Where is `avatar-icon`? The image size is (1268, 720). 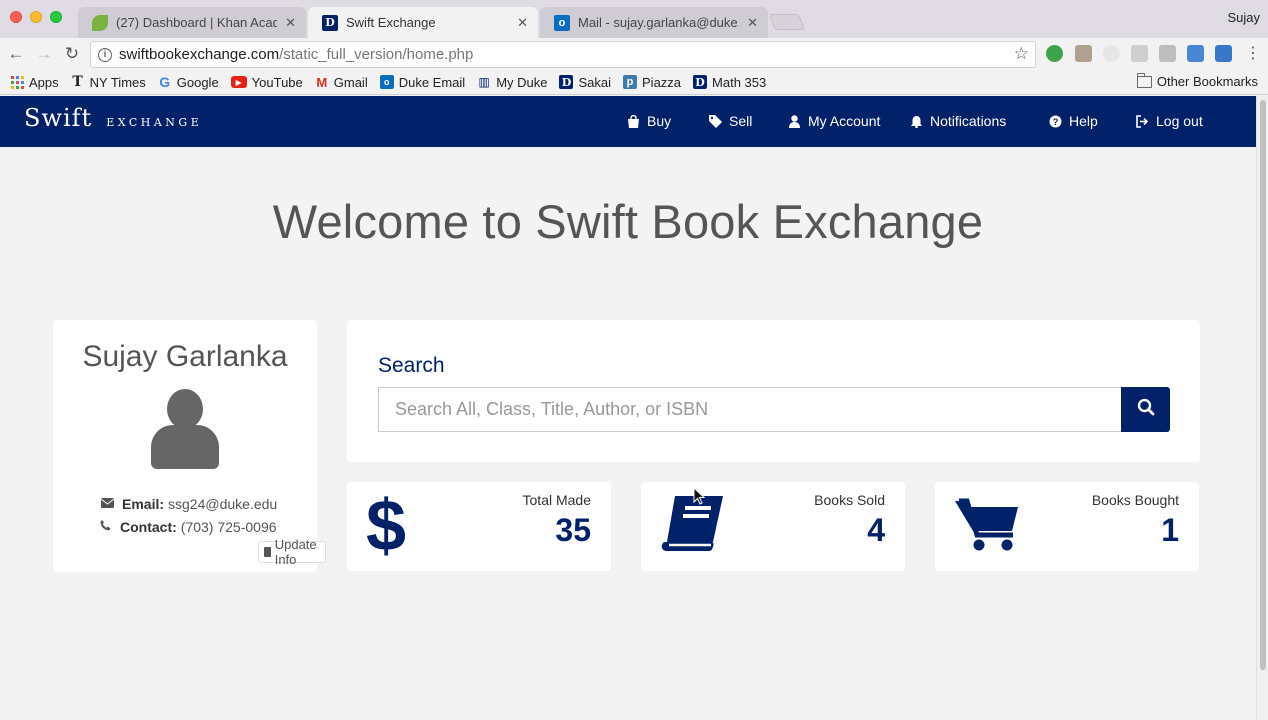
avatar-icon is located at coordinates (185, 429).